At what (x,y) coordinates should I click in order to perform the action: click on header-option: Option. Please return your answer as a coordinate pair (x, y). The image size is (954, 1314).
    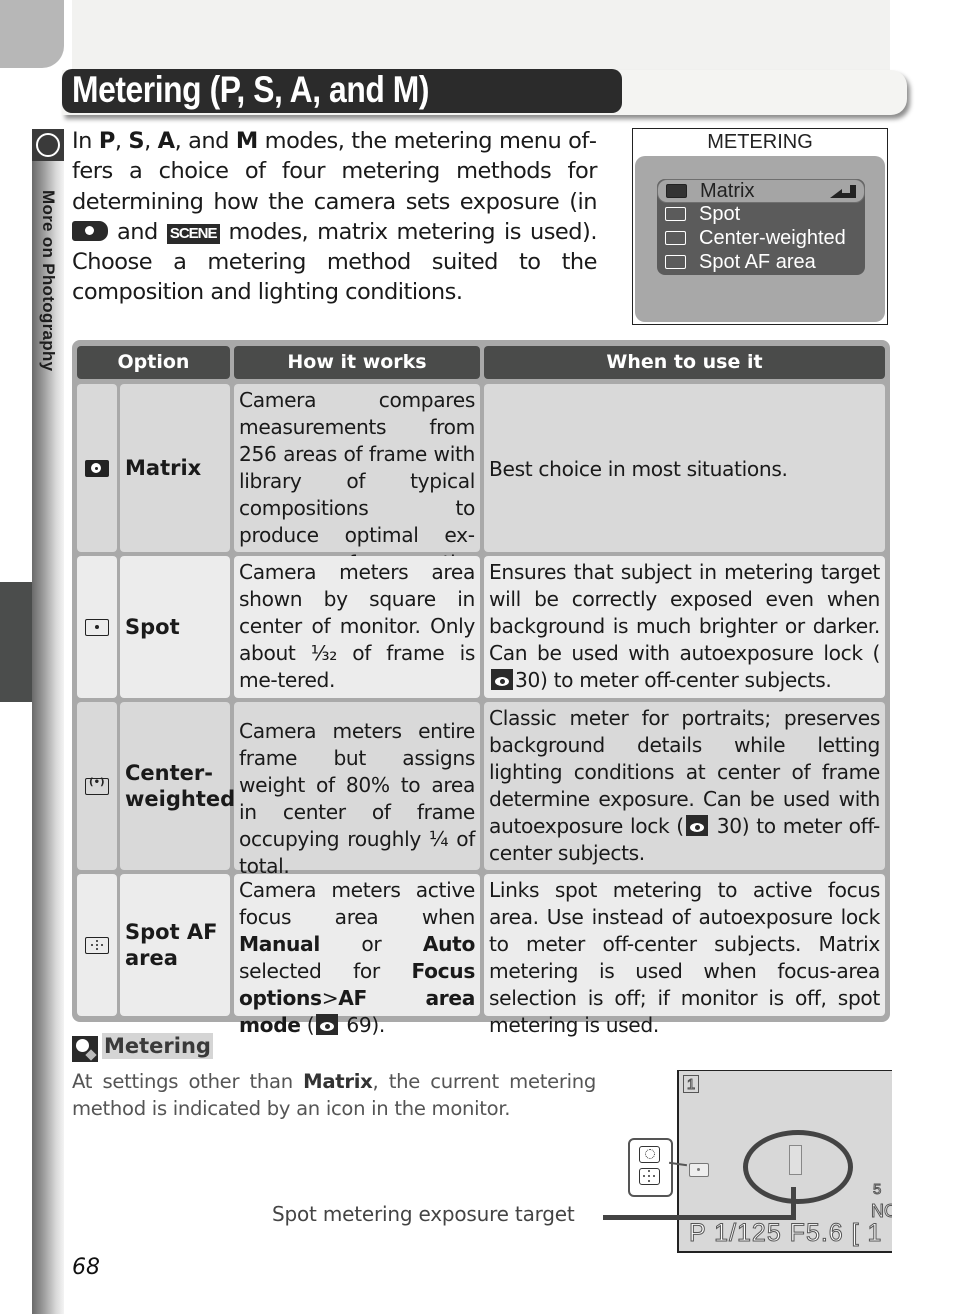
    Looking at the image, I should click on (153, 362).